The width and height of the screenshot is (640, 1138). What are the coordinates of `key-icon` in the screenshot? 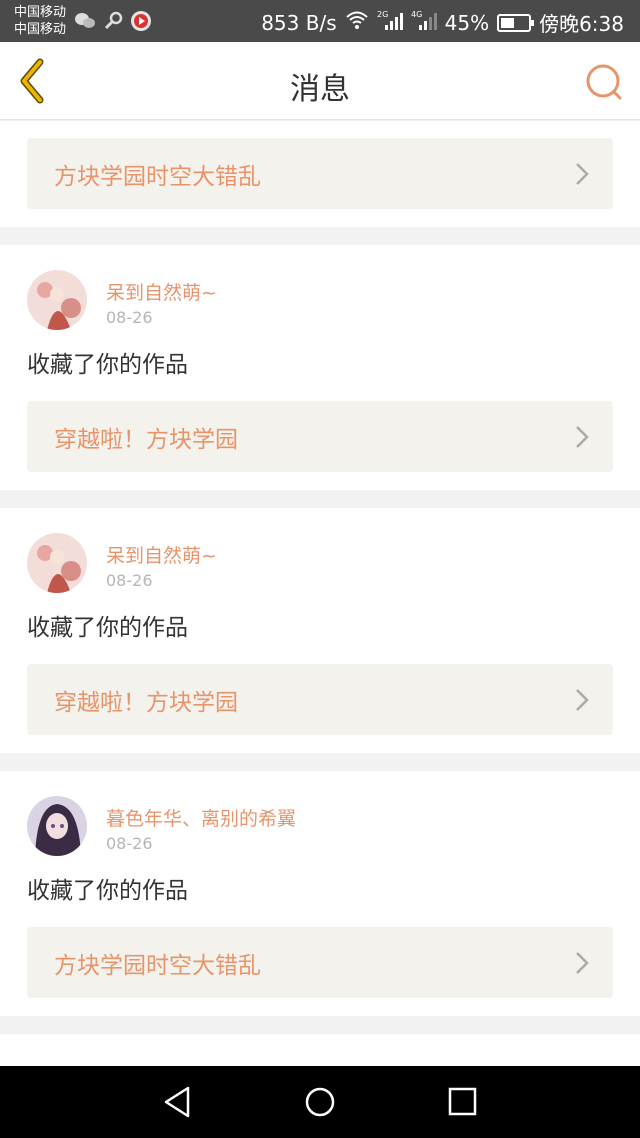 It's located at (113, 21).